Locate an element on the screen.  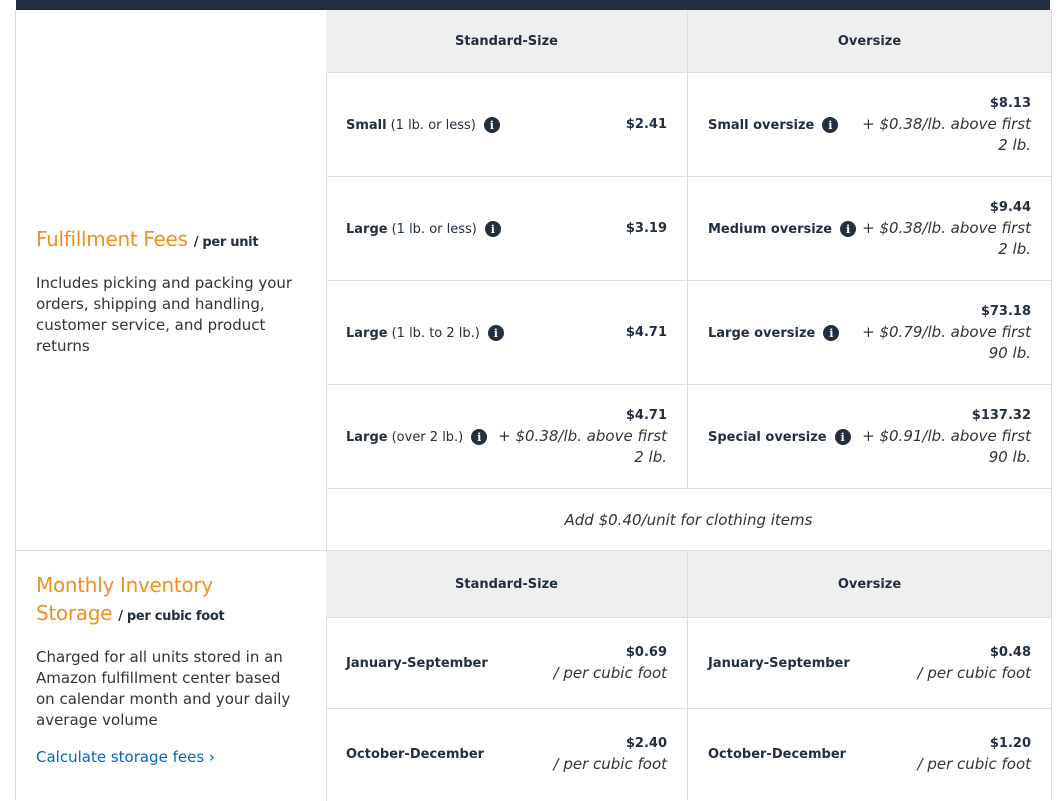
fulfillment-header-row: Standard-Size Oversize is located at coordinates (688, 41).